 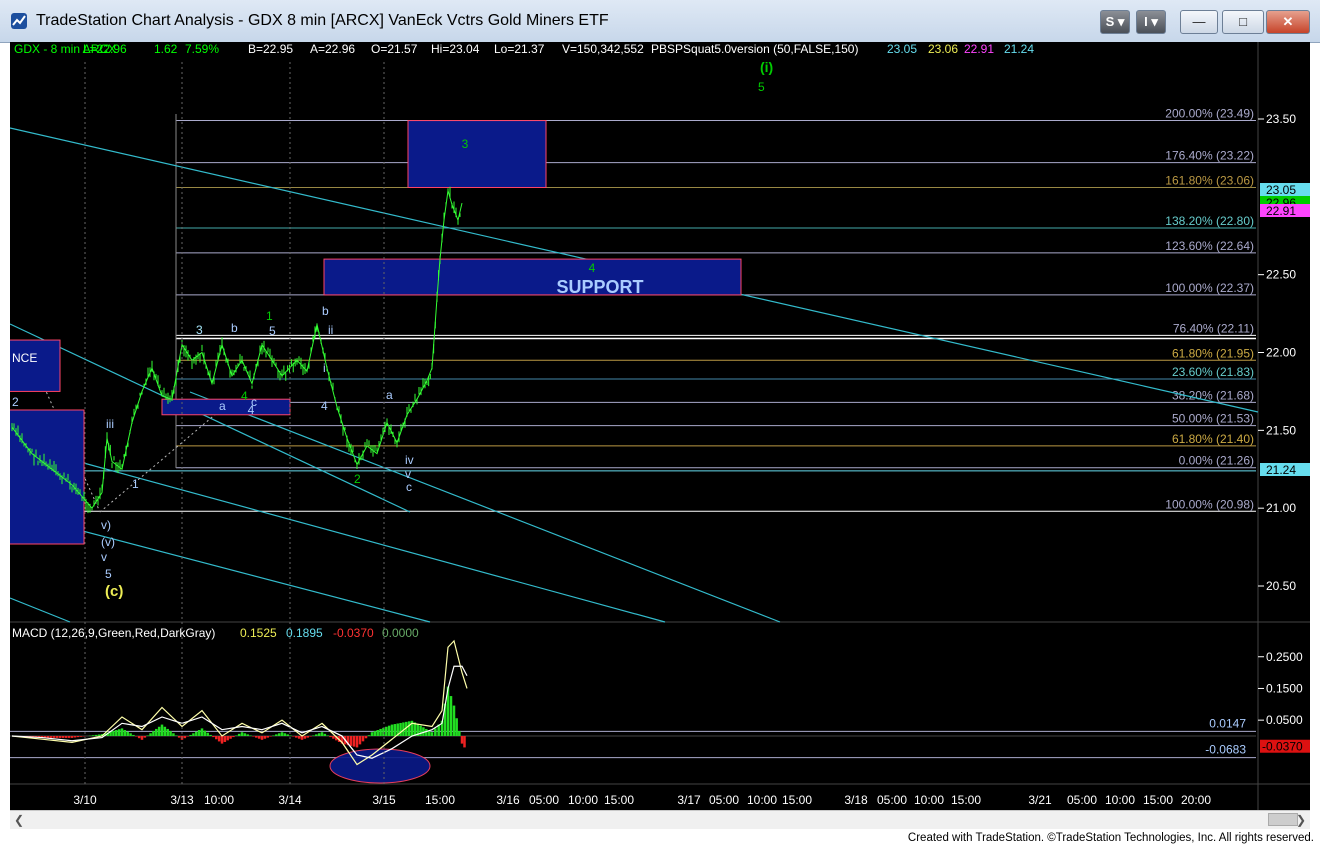 What do you see at coordinates (85, 800) in the screenshot?
I see `x-tick-label: 3/10` at bounding box center [85, 800].